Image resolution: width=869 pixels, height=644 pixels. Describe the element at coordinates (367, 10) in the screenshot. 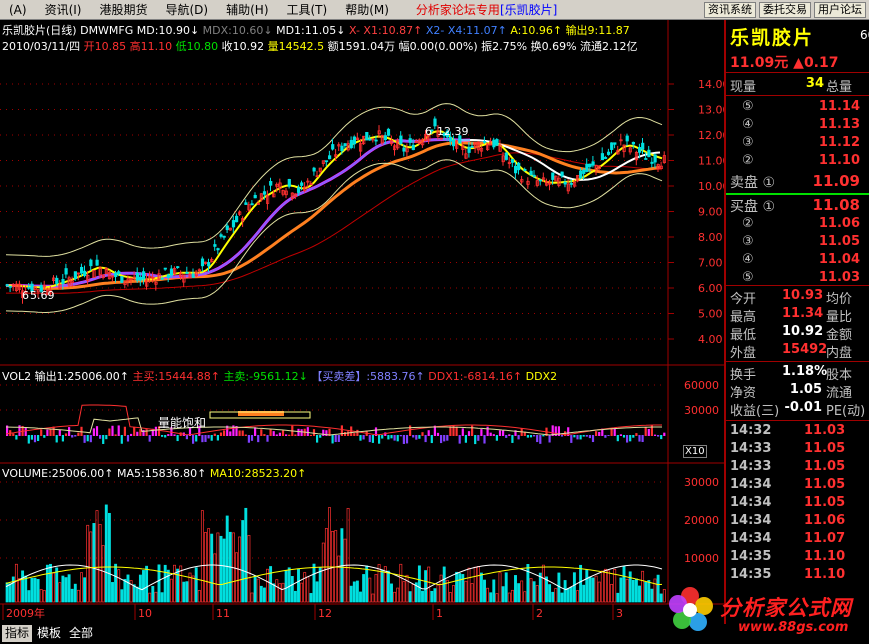

I see `menu-item-help: 帮助(M)` at that location.